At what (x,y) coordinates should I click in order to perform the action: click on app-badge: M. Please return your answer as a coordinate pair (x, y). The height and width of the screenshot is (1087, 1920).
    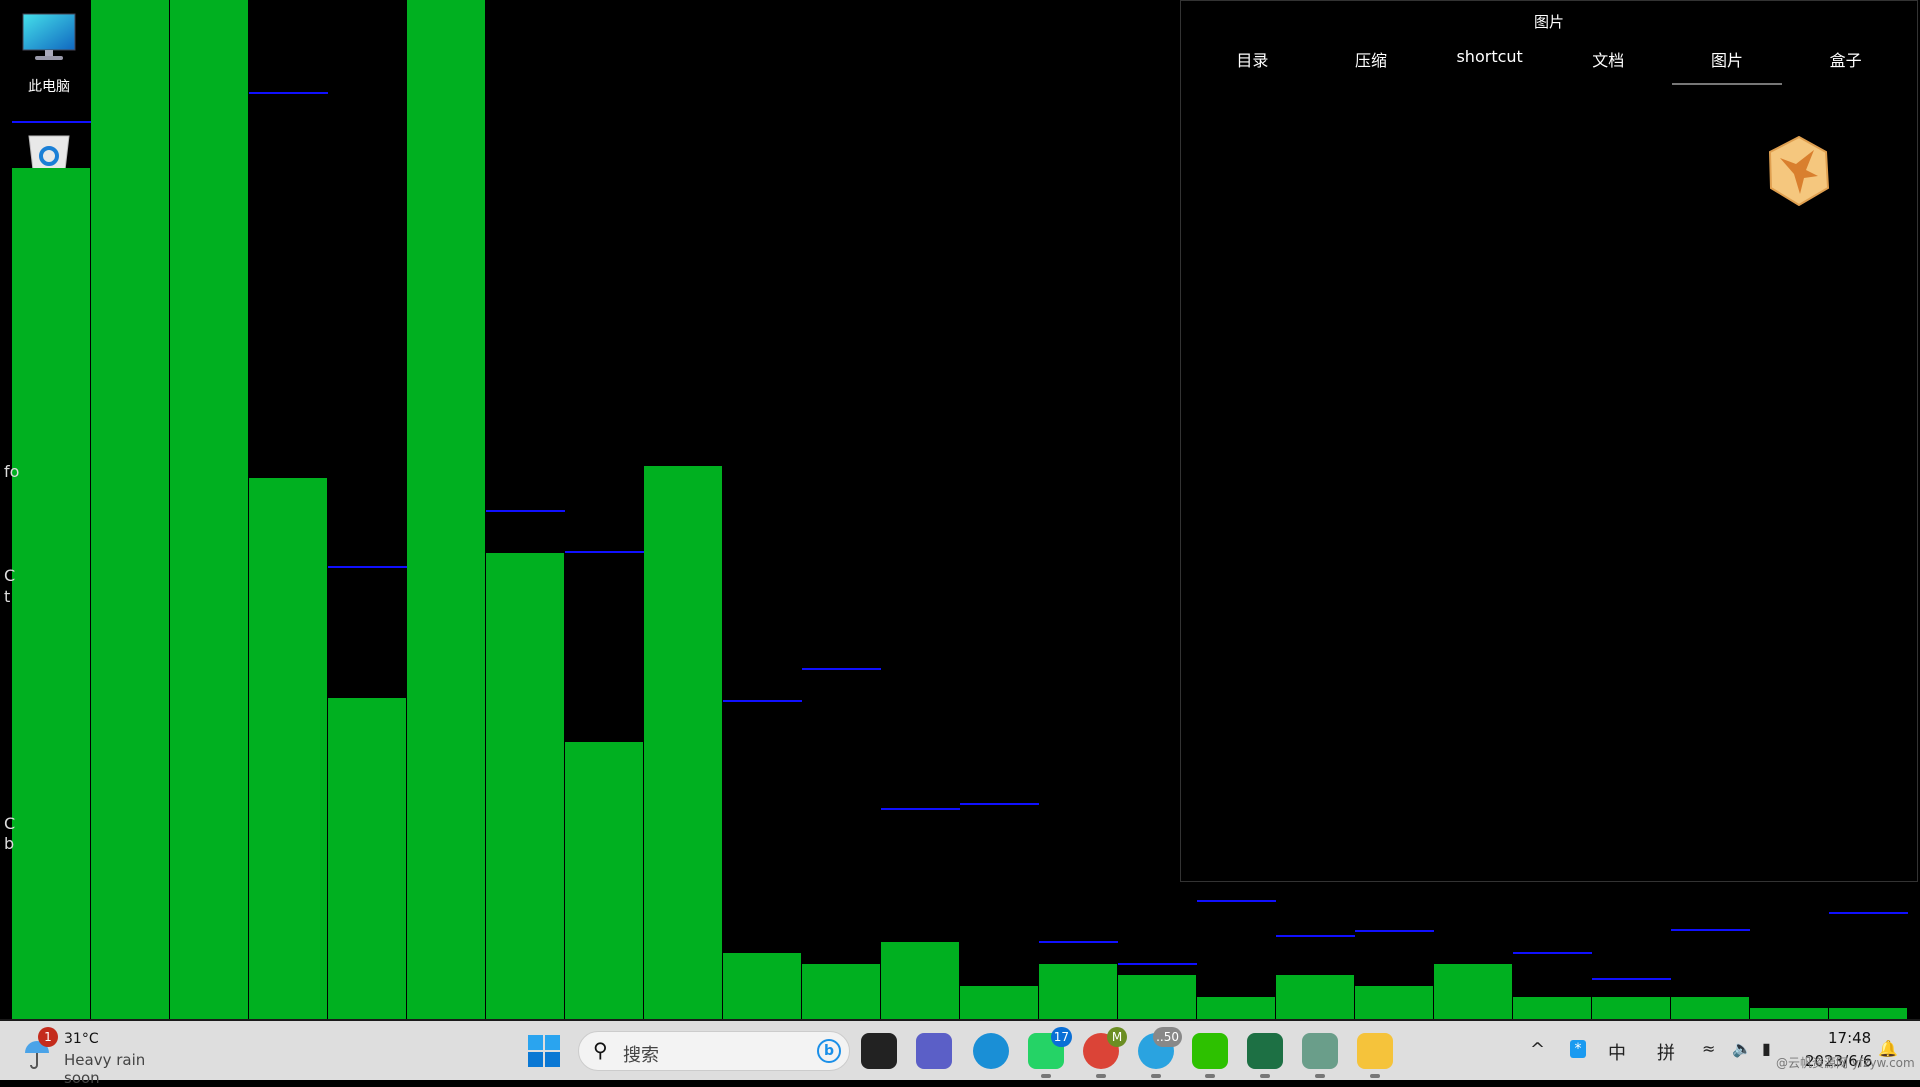
    Looking at the image, I should click on (1117, 1037).